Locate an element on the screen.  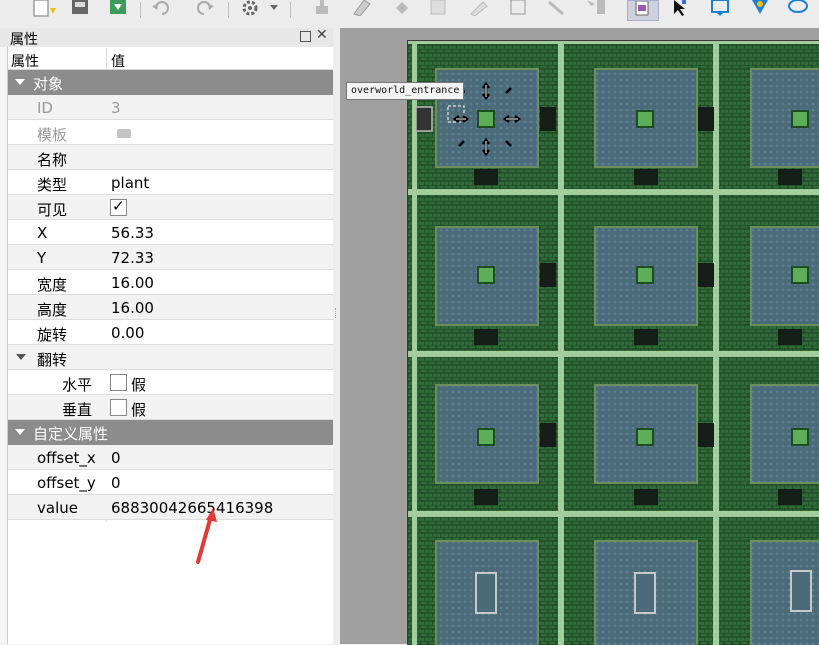
property-row-y: Y 72.33 is located at coordinates (170, 257).